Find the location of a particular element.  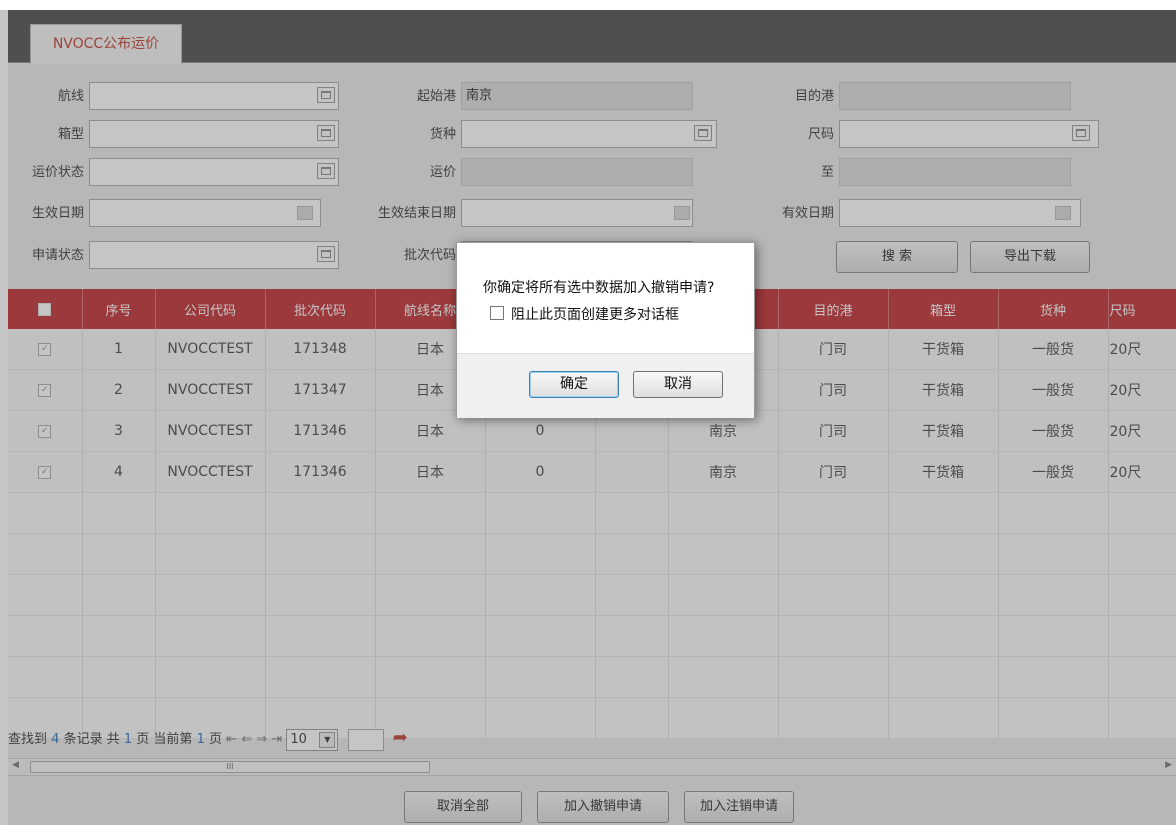

dialog-option: 阻止此页面创建更多对话框 is located at coordinates (584, 314).